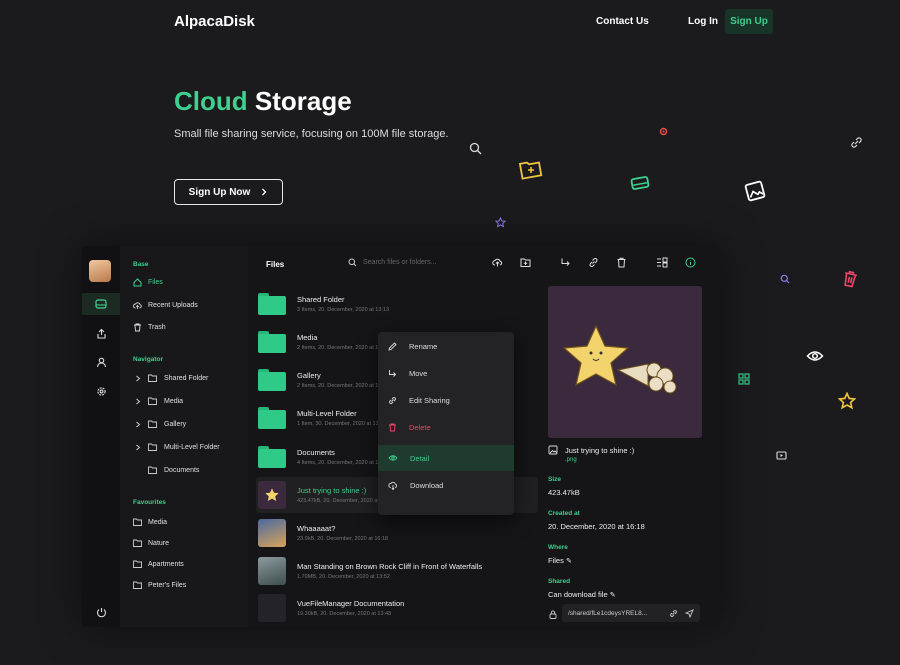  Describe the element at coordinates (690, 262) in the screenshot. I see `info-icon` at that location.